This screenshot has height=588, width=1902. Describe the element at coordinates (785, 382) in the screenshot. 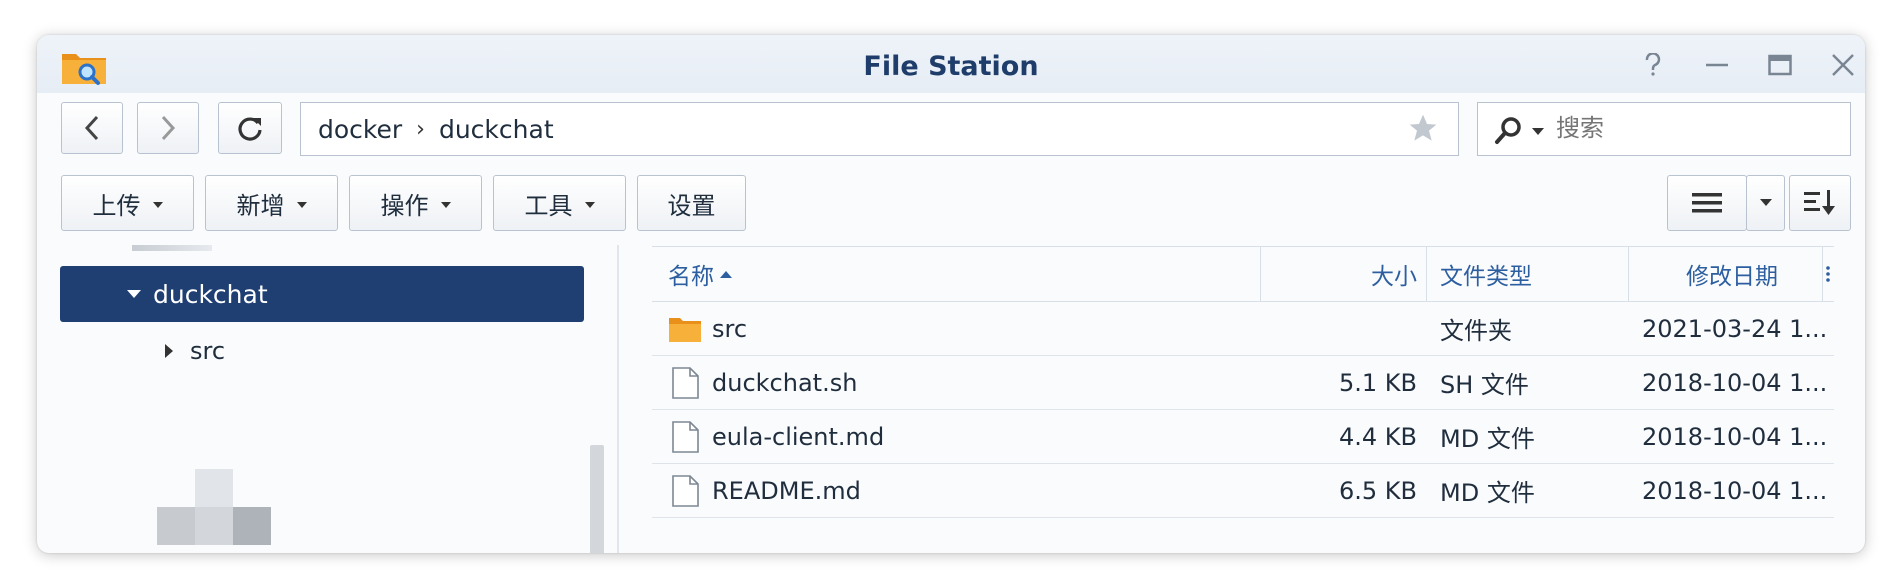

I see `file-name: duckchat.sh` at that location.